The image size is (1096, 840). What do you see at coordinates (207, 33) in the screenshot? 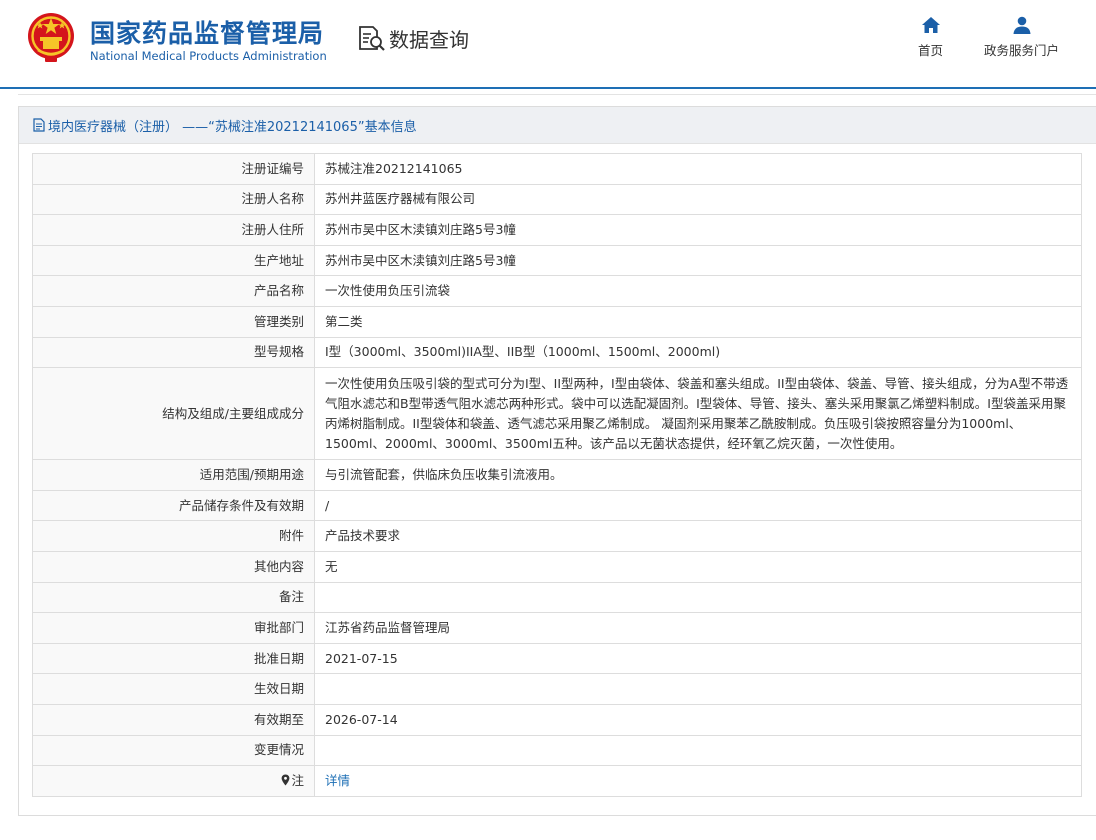
I see `site-title-cn: 国家药品监督管理局` at bounding box center [207, 33].